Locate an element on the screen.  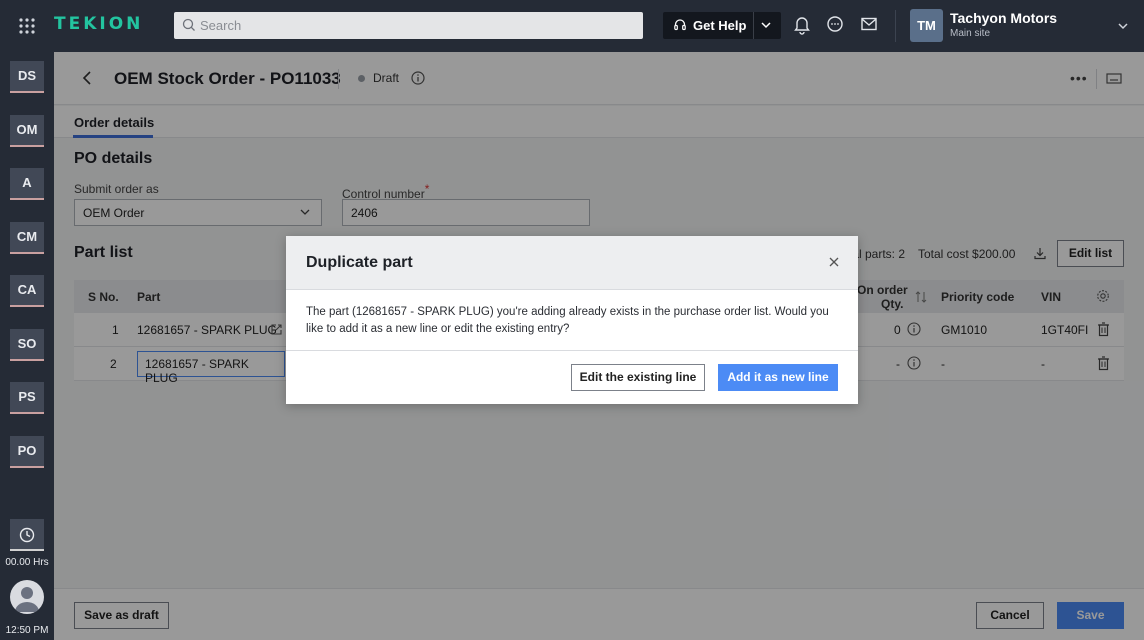
chat-icon is located at coordinates (835, 24).